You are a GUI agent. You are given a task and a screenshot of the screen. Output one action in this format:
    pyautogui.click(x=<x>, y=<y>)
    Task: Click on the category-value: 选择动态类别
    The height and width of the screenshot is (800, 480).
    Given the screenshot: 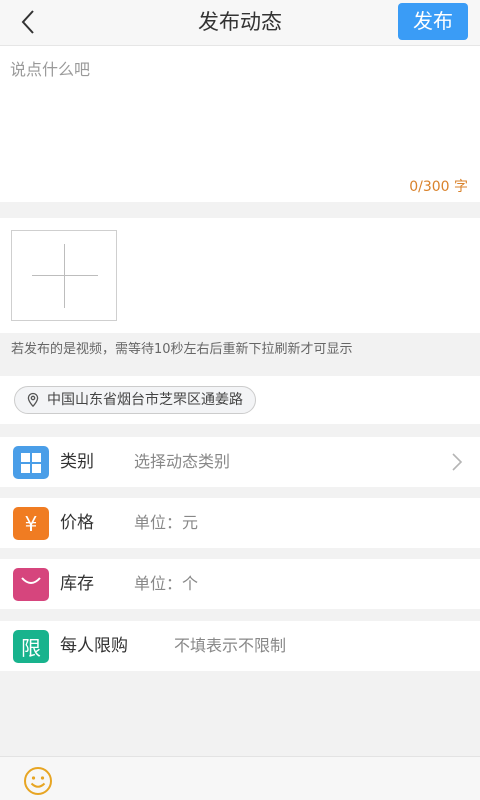 What is the action you would take?
    pyautogui.click(x=182, y=461)
    